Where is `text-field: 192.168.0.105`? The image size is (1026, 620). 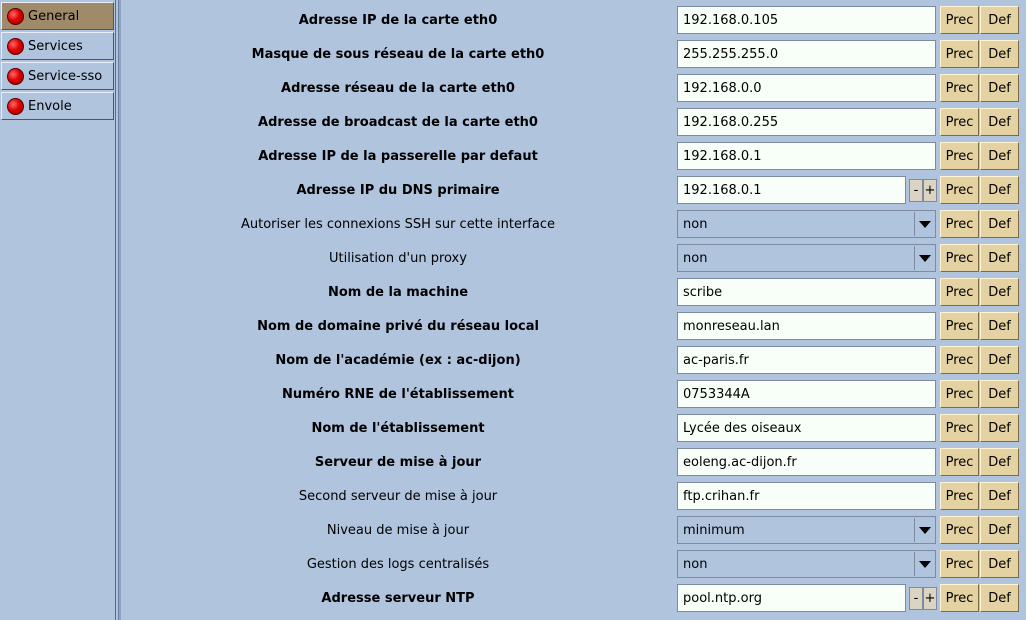
text-field: 192.168.0.105 is located at coordinates (806, 20).